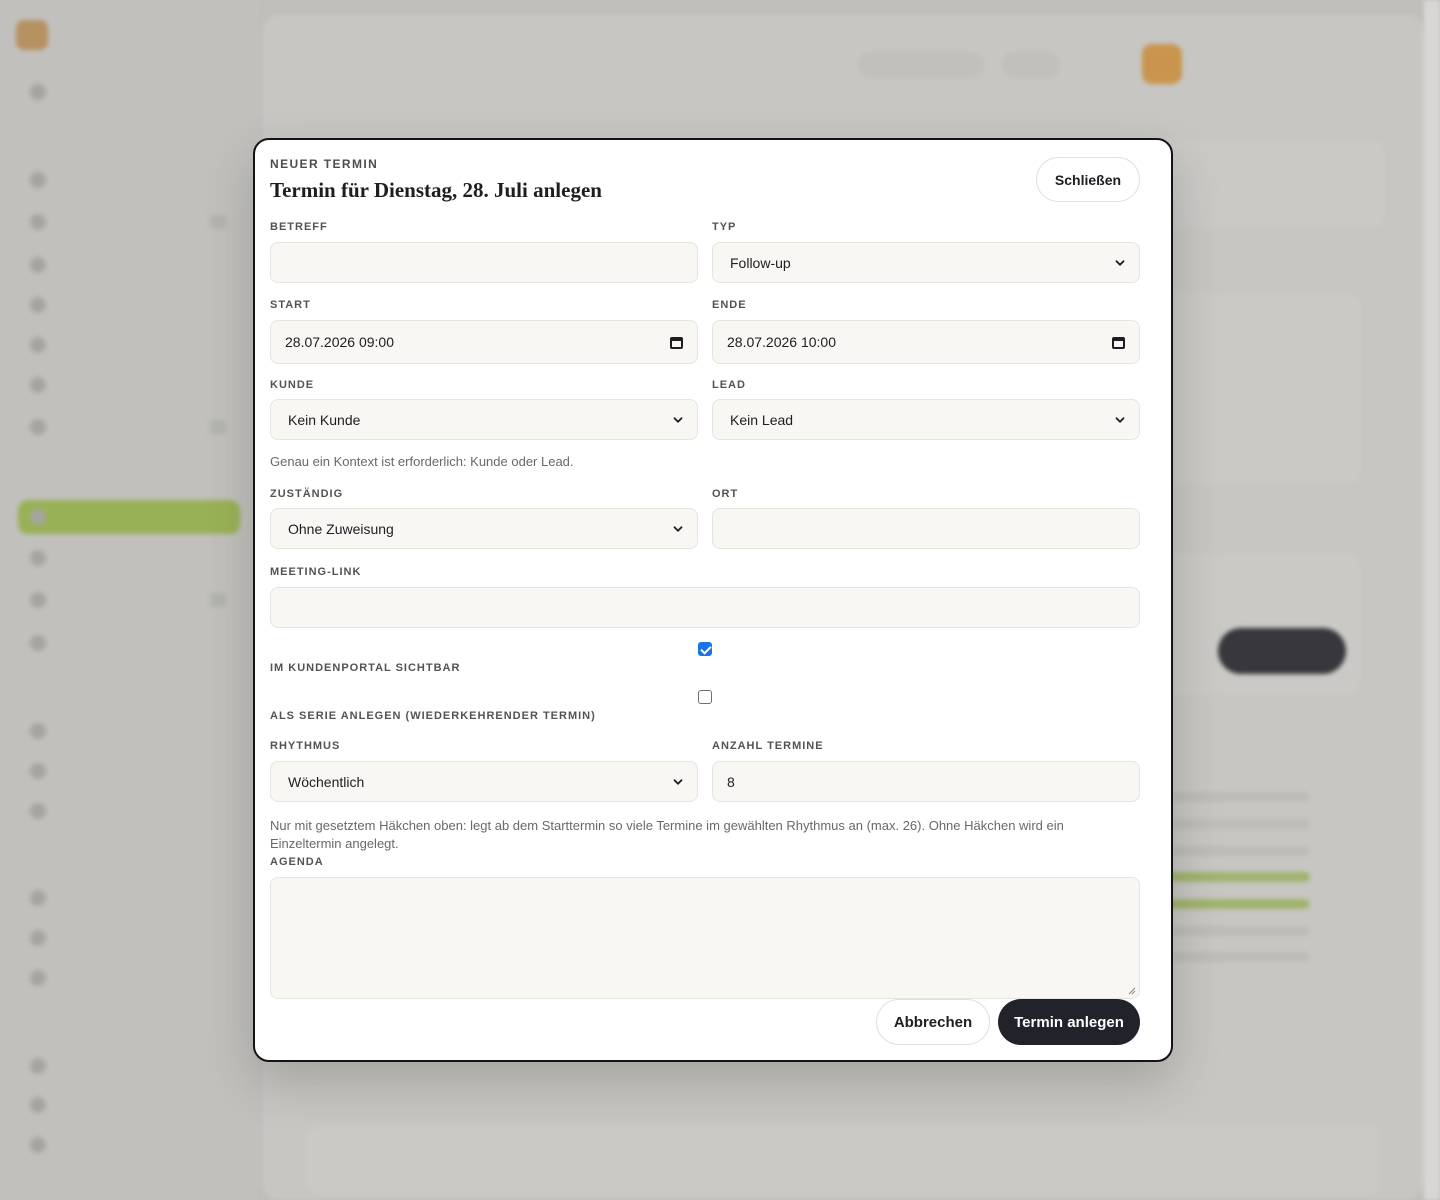 This screenshot has height=1200, width=1440. What do you see at coordinates (724, 227) in the screenshot?
I see `type-label: TYP` at bounding box center [724, 227].